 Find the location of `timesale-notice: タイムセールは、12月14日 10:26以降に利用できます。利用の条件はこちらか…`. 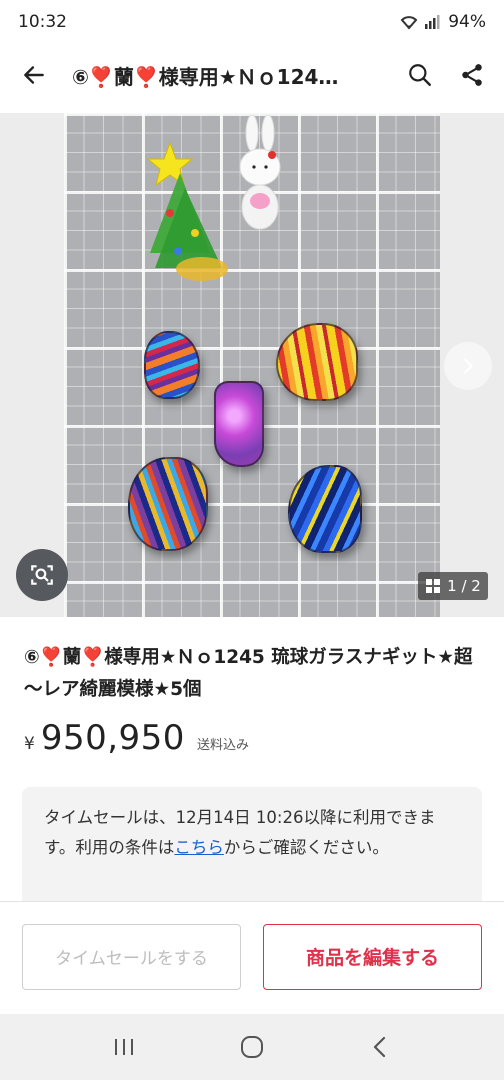

timesale-notice: タイムセールは、12月14日 10:26以降に利用できます。利用の条件はこちらか… is located at coordinates (252, 844).